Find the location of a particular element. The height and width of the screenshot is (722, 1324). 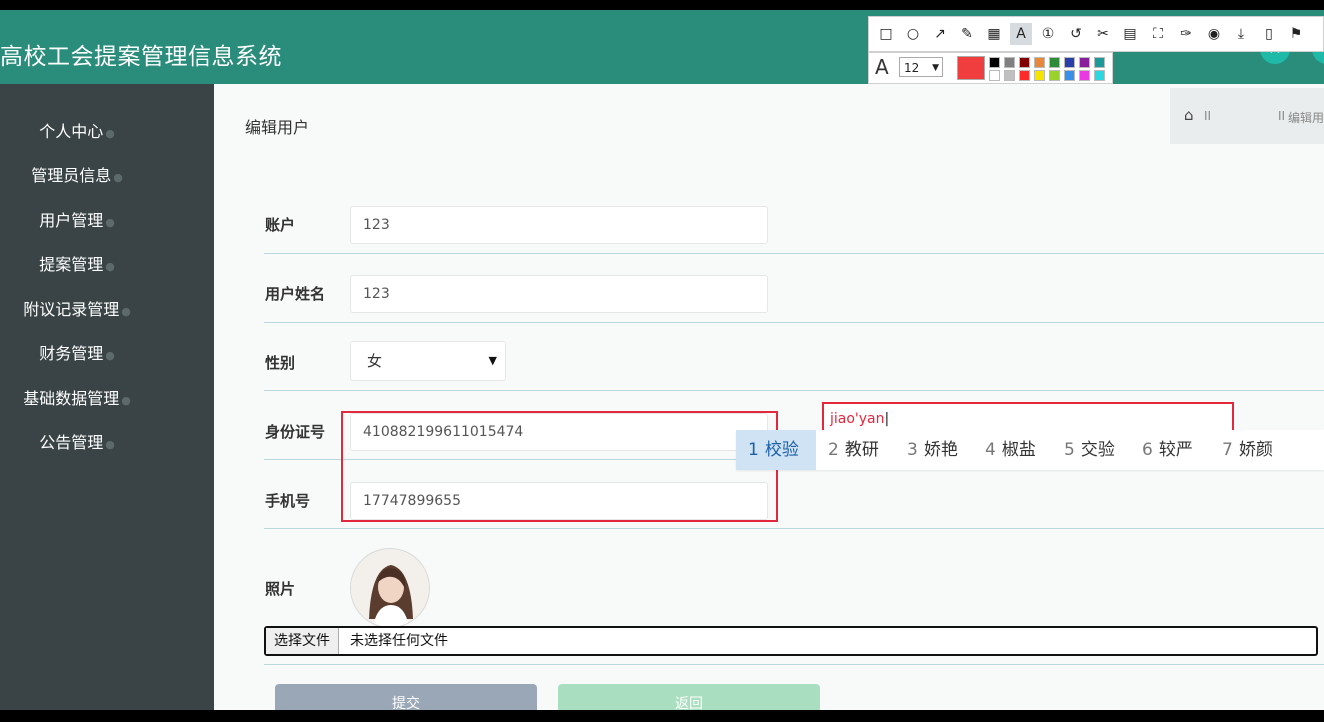

name-input: 123 is located at coordinates (559, 294).